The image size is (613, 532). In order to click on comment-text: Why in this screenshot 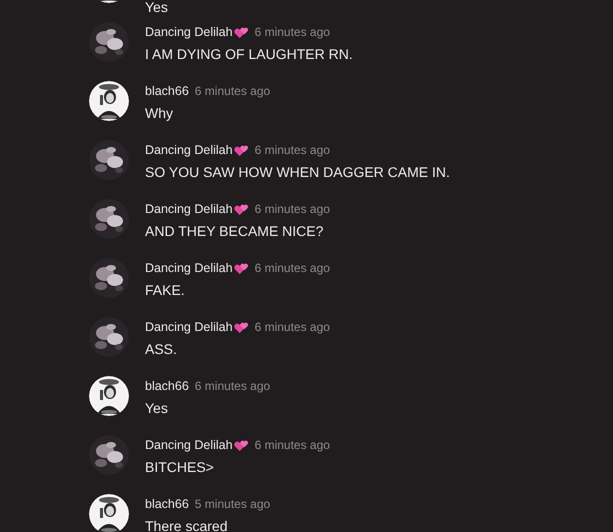, I will do `click(159, 113)`.